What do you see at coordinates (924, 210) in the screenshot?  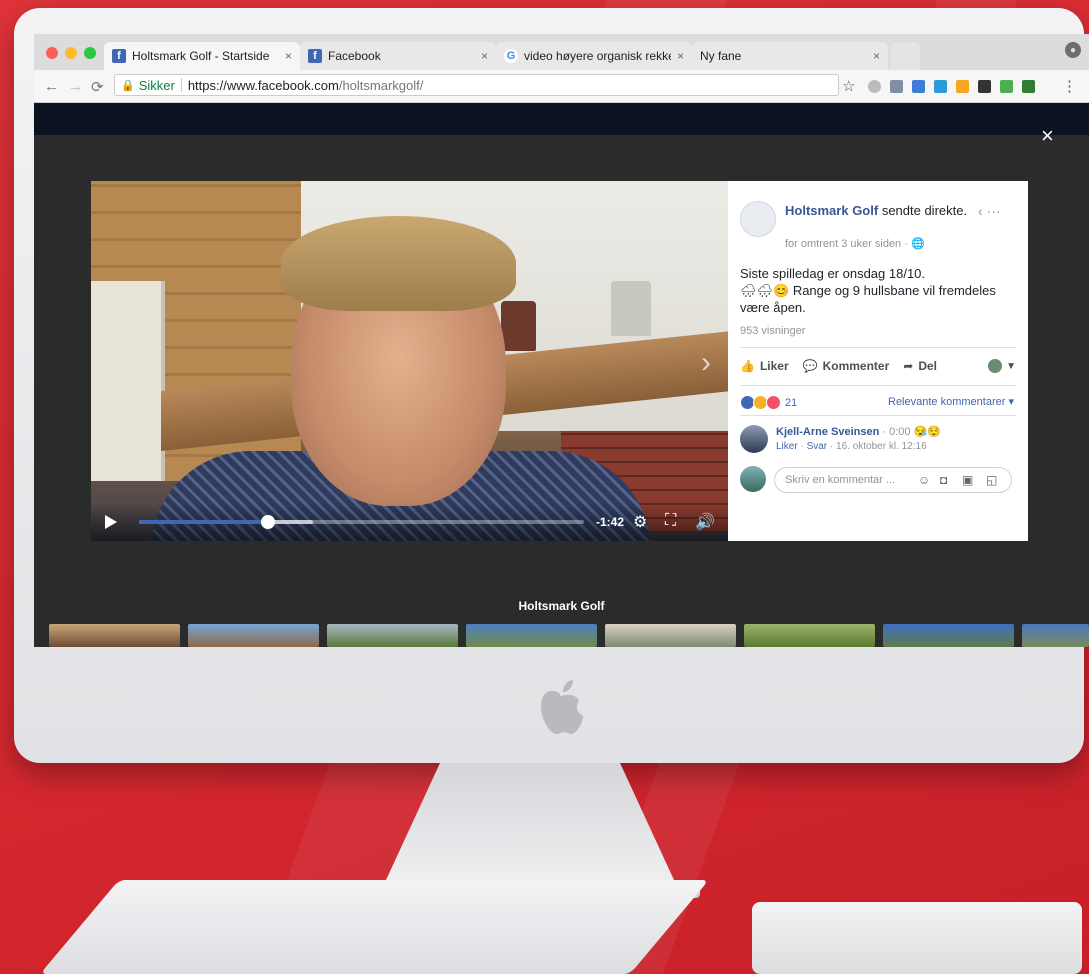 I see `post-author-action: sendte direkte.` at bounding box center [924, 210].